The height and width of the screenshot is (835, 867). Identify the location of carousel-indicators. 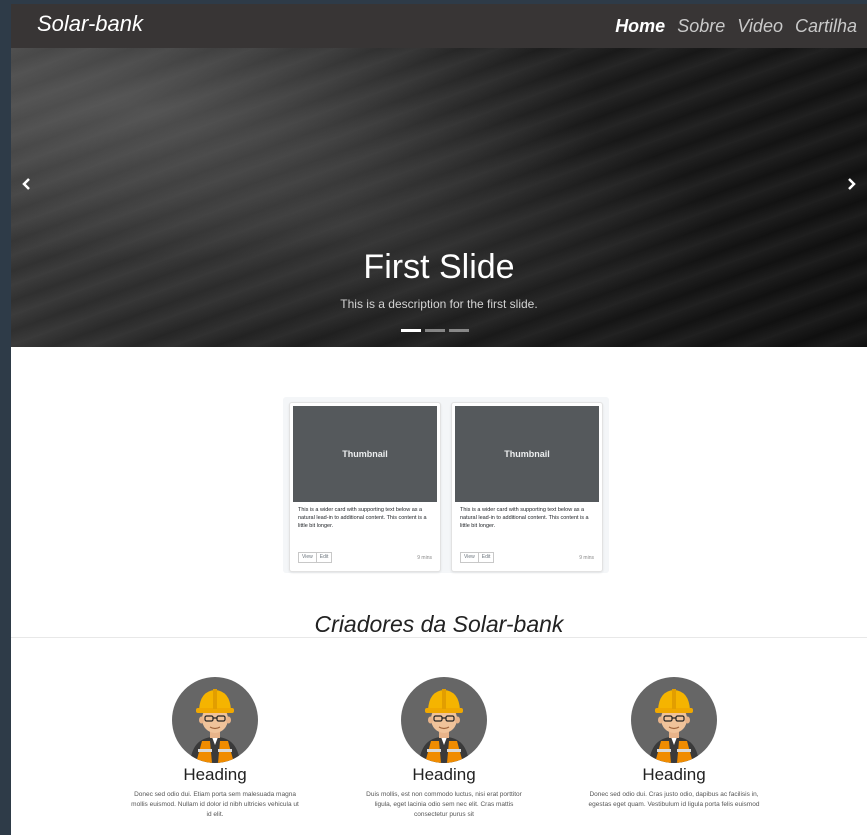
(435, 330).